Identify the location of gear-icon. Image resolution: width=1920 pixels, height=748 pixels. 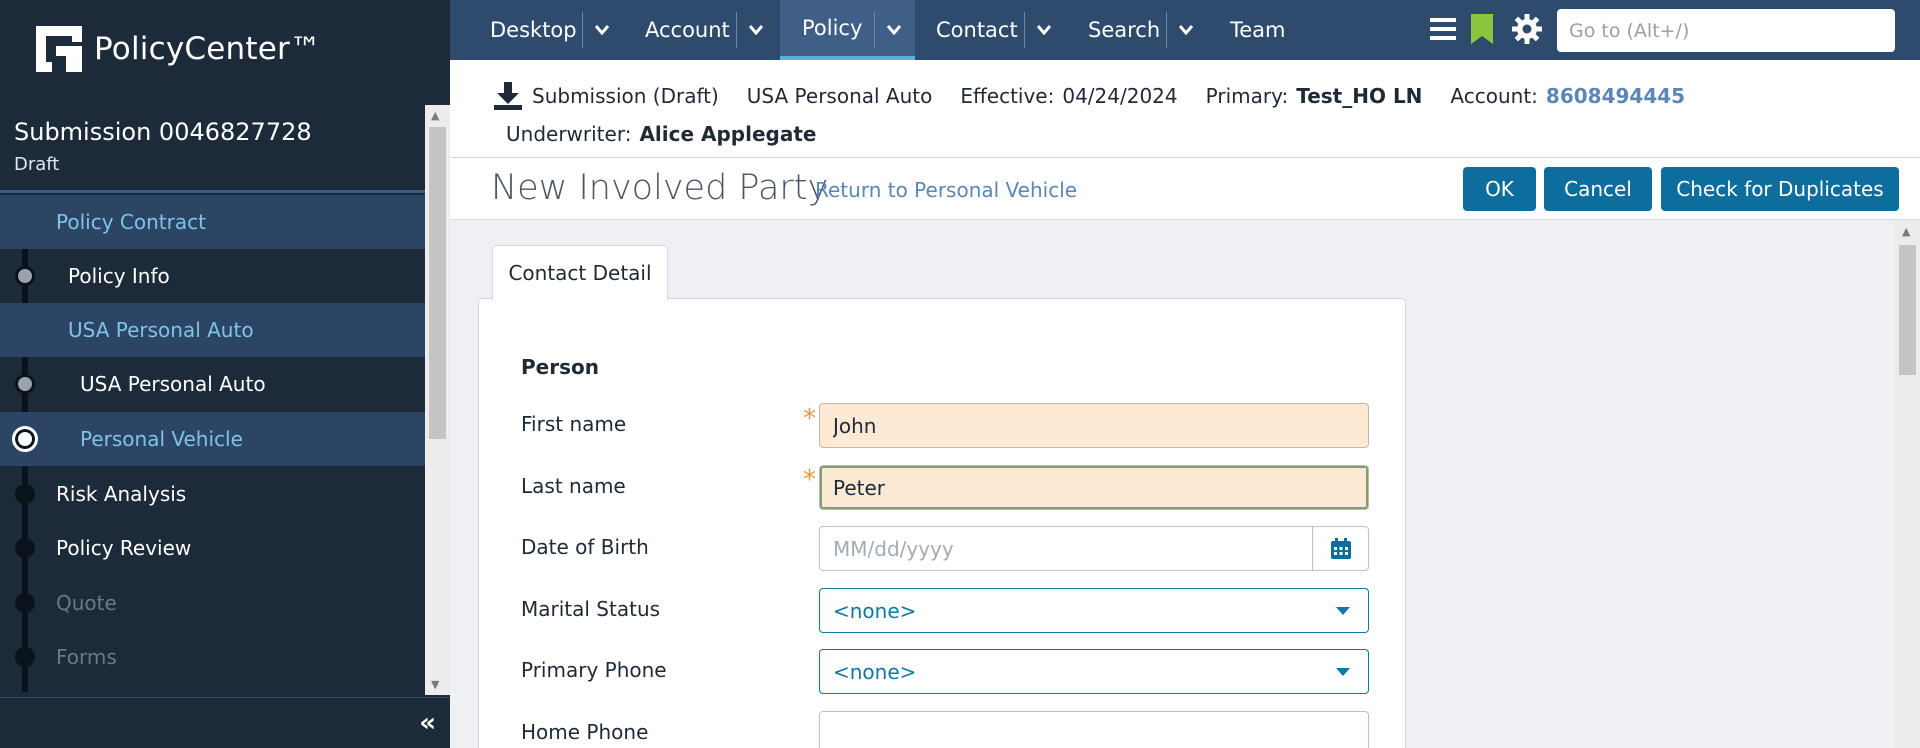
(1527, 29).